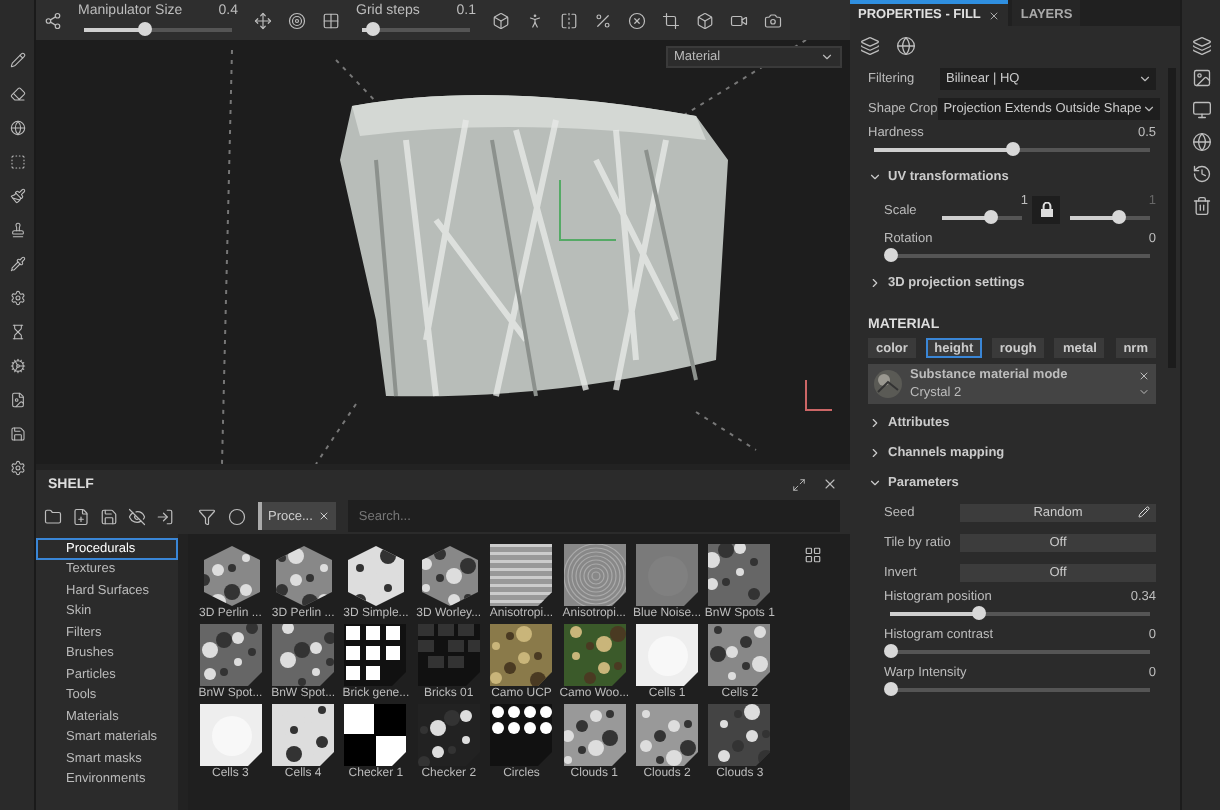  What do you see at coordinates (569, 20) in the screenshot?
I see `mirror-icon` at bounding box center [569, 20].